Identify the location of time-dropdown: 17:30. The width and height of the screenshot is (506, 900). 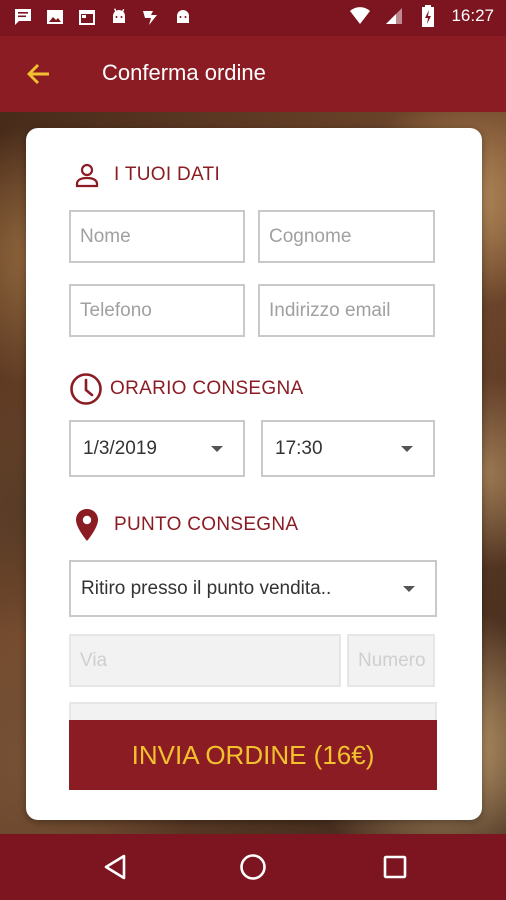
(348, 448).